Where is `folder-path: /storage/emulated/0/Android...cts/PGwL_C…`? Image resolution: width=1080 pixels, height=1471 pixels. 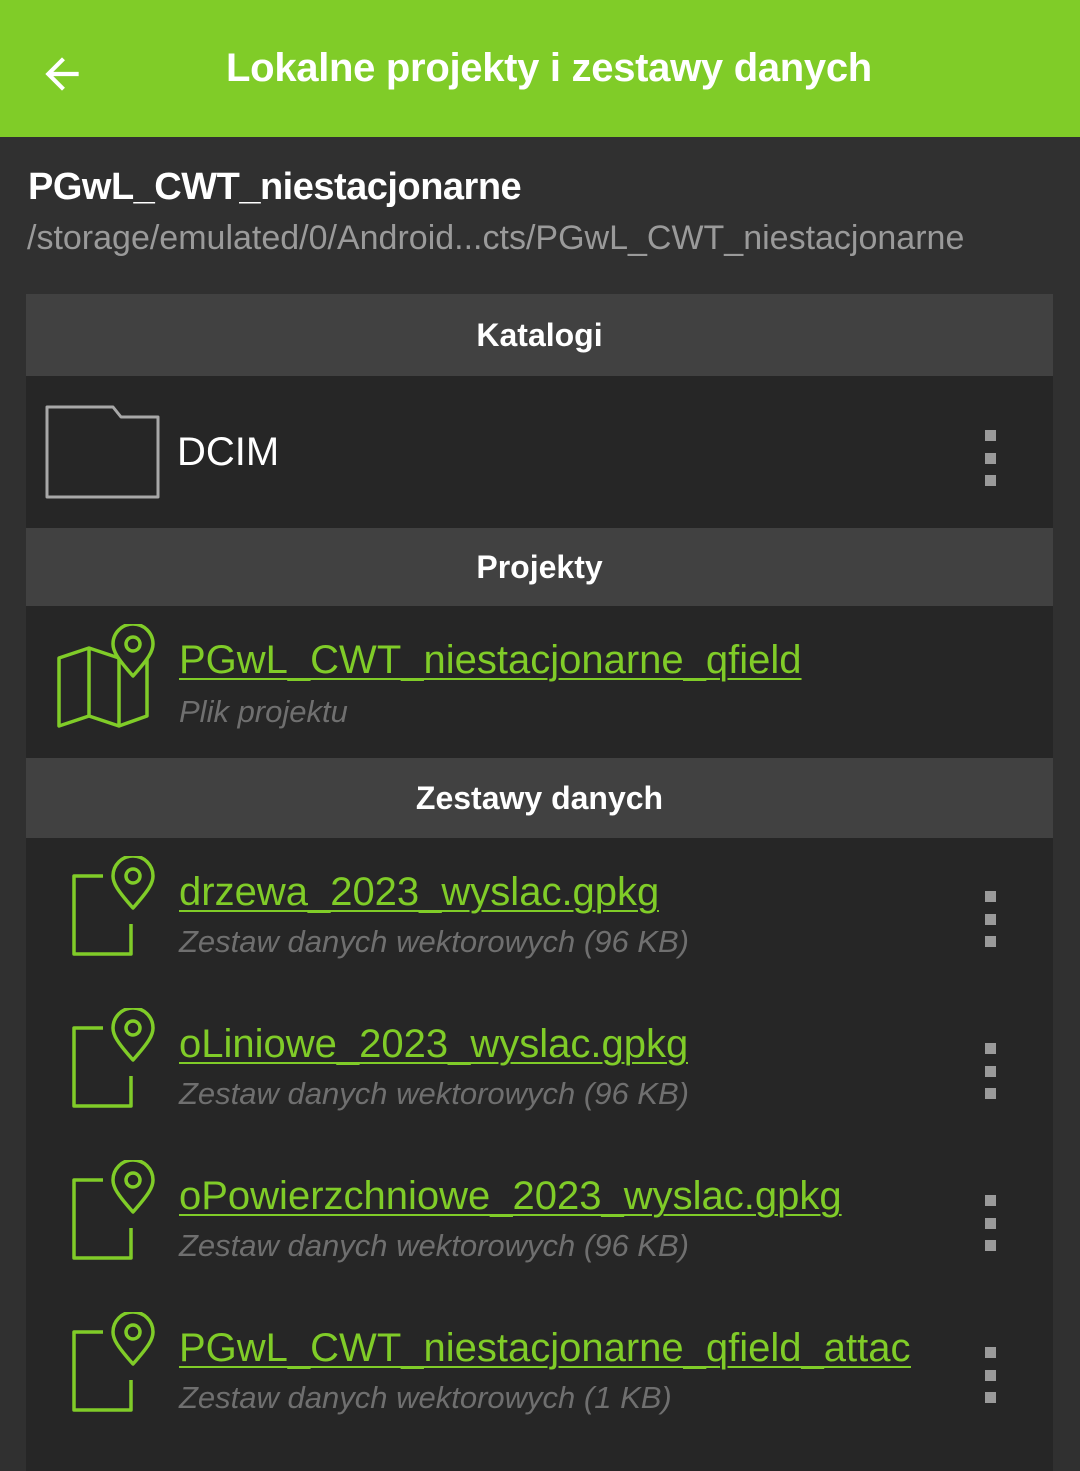
folder-path: /storage/emulated/0/Android...cts/PGwL_C… is located at coordinates (496, 238).